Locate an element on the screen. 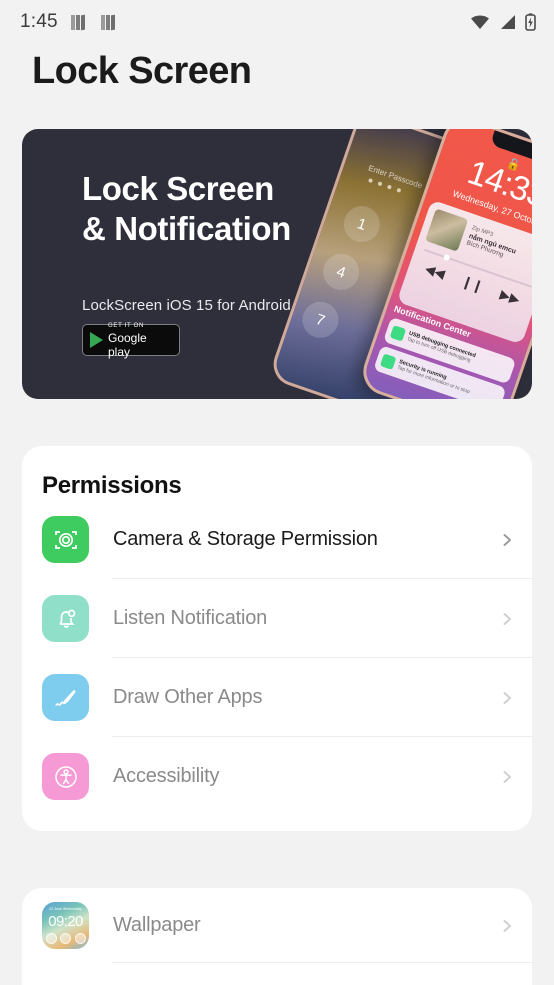 The width and height of the screenshot is (554, 985). android-icon is located at coordinates (398, 333).